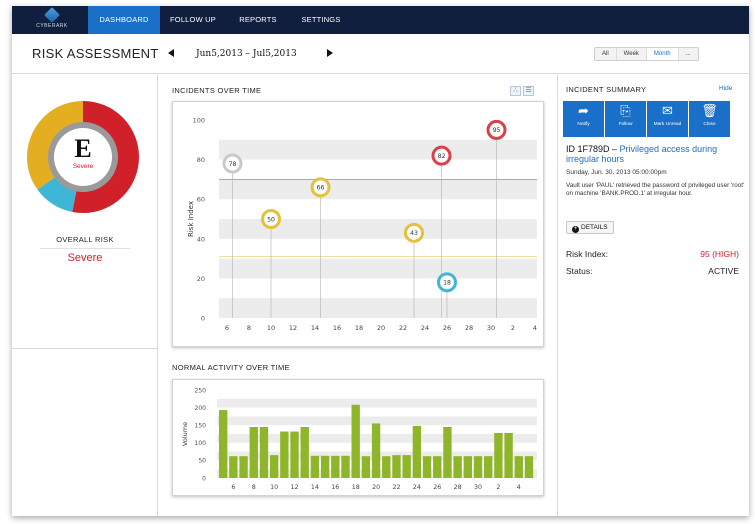  Describe the element at coordinates (625, 119) in the screenshot. I see `follow-button: ⎘ Follow` at that location.